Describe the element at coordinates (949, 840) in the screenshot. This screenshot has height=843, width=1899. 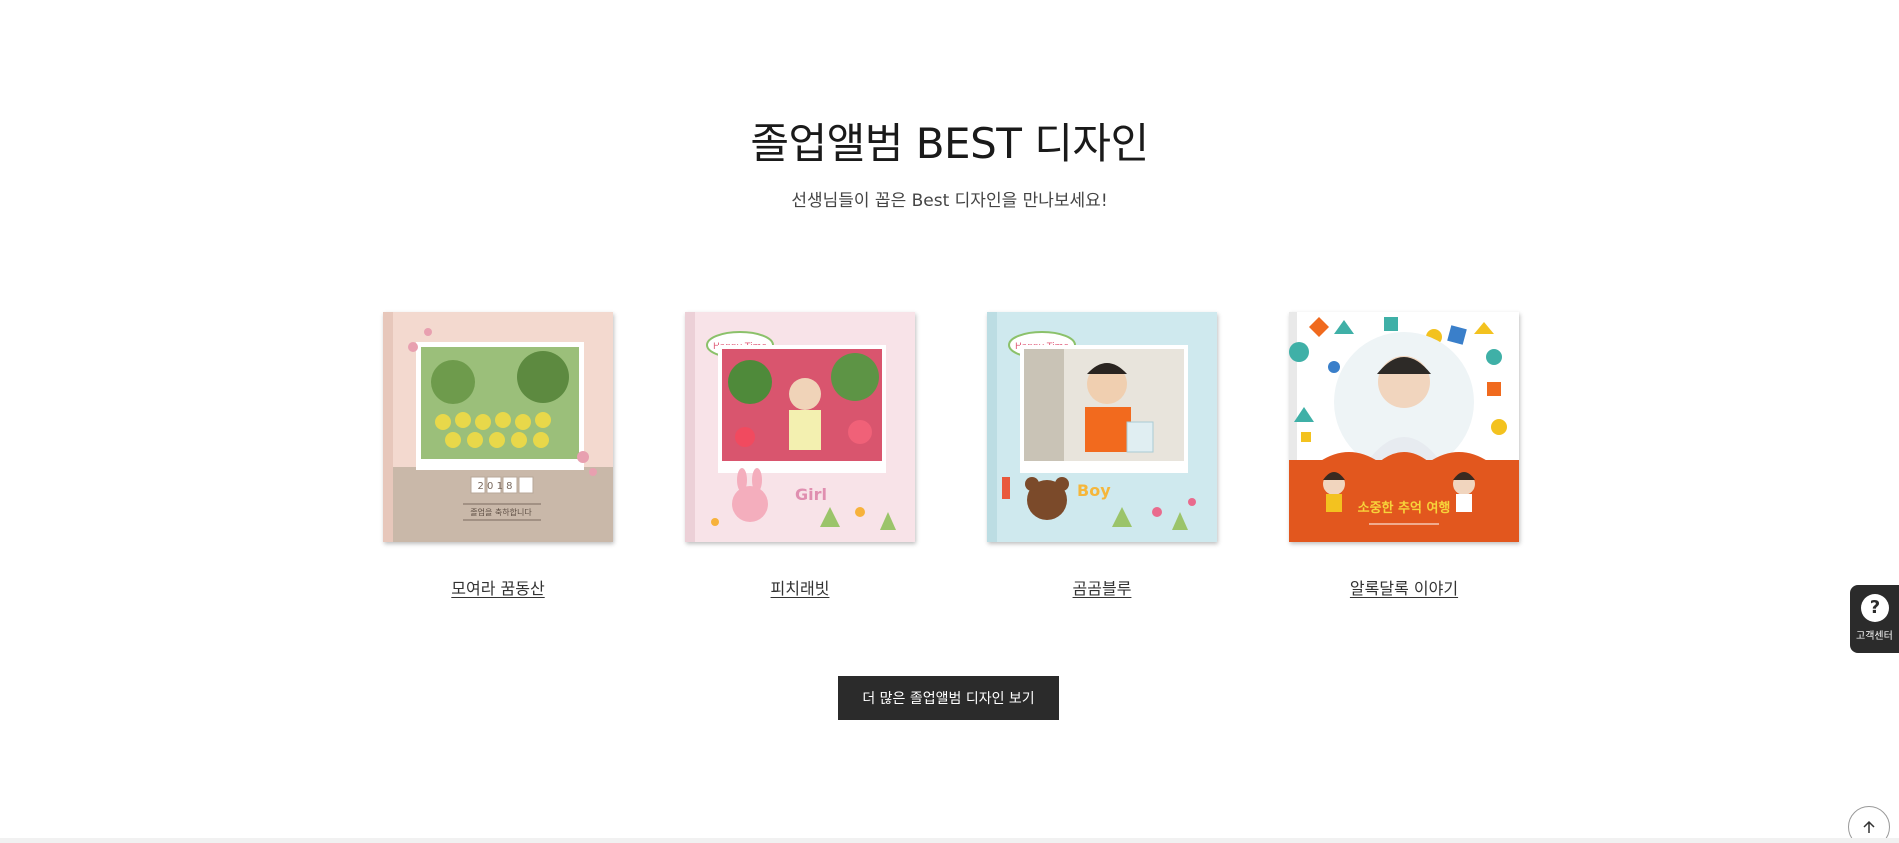
I see `page-divider` at that location.